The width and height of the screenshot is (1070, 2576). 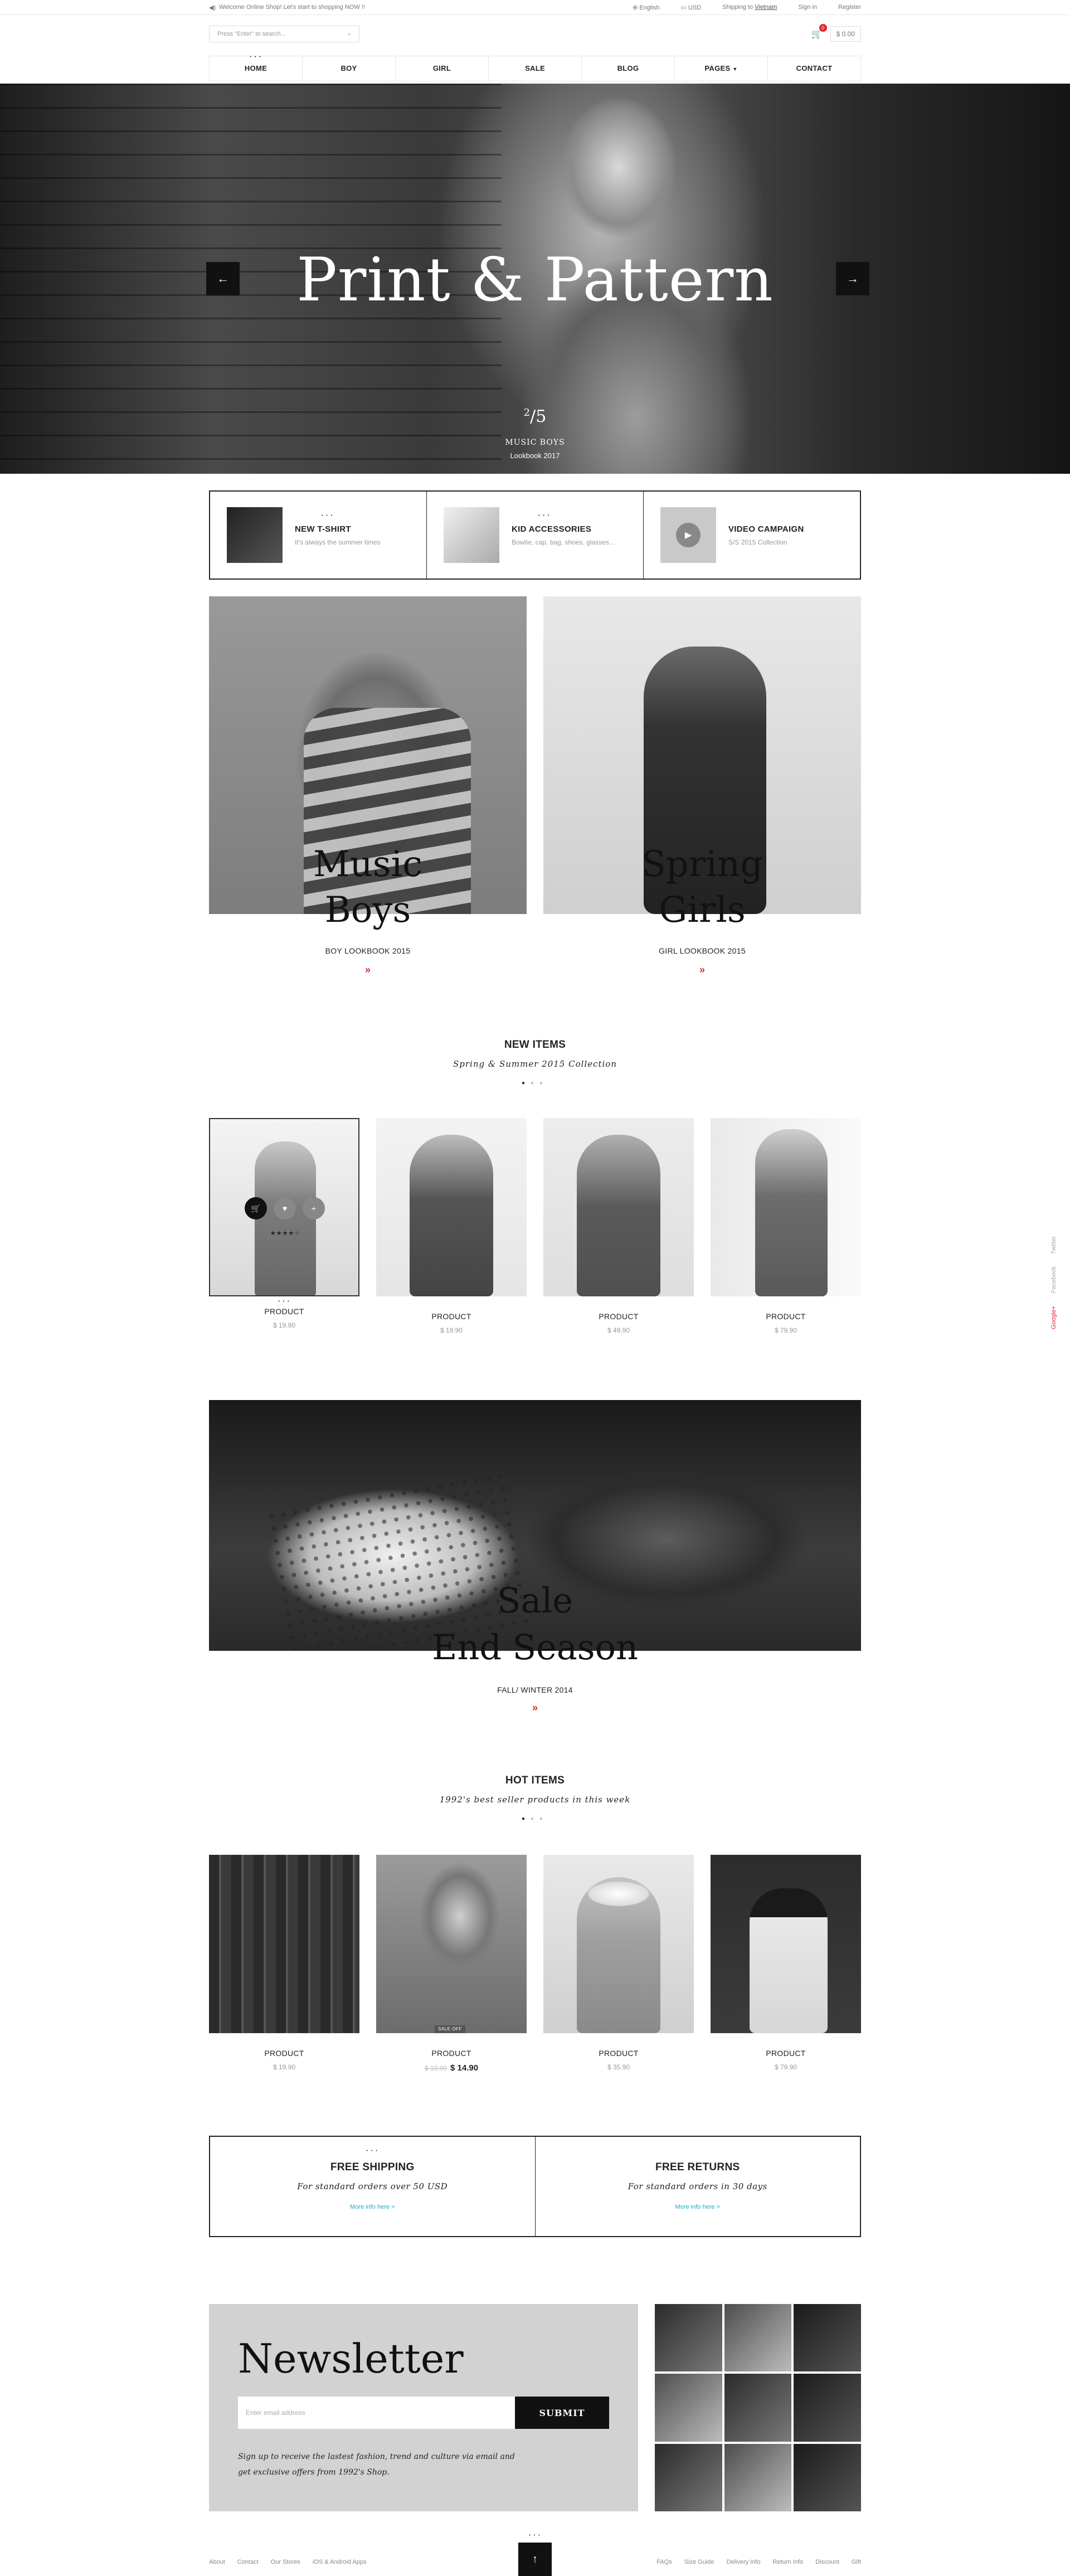 What do you see at coordinates (814, 68) in the screenshot?
I see `nav-contact: CONTACT` at bounding box center [814, 68].